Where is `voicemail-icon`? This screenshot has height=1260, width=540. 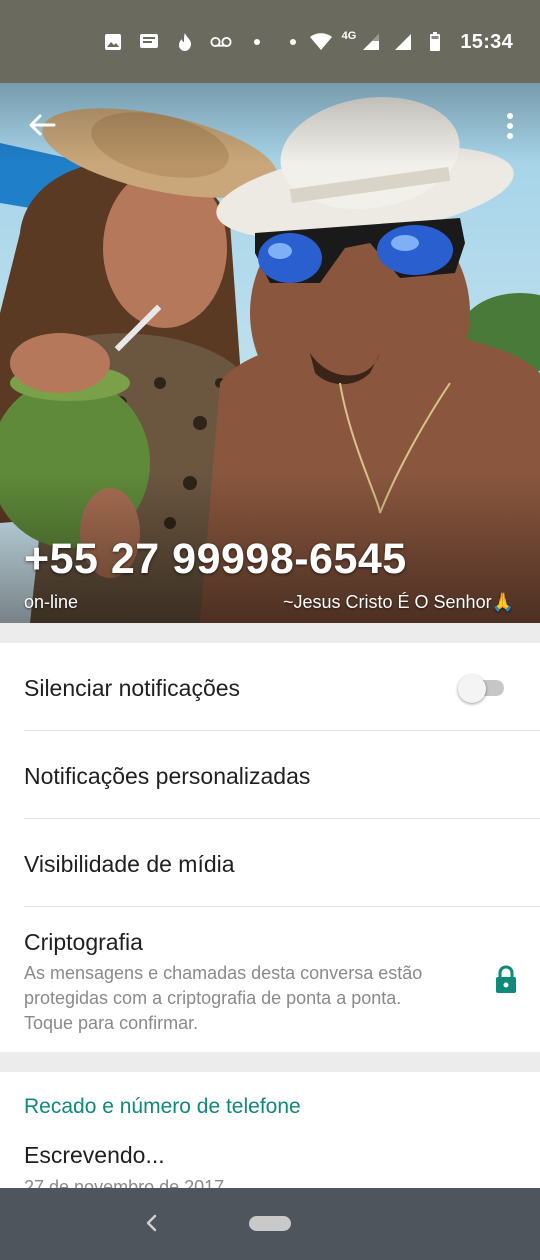 voicemail-icon is located at coordinates (221, 42).